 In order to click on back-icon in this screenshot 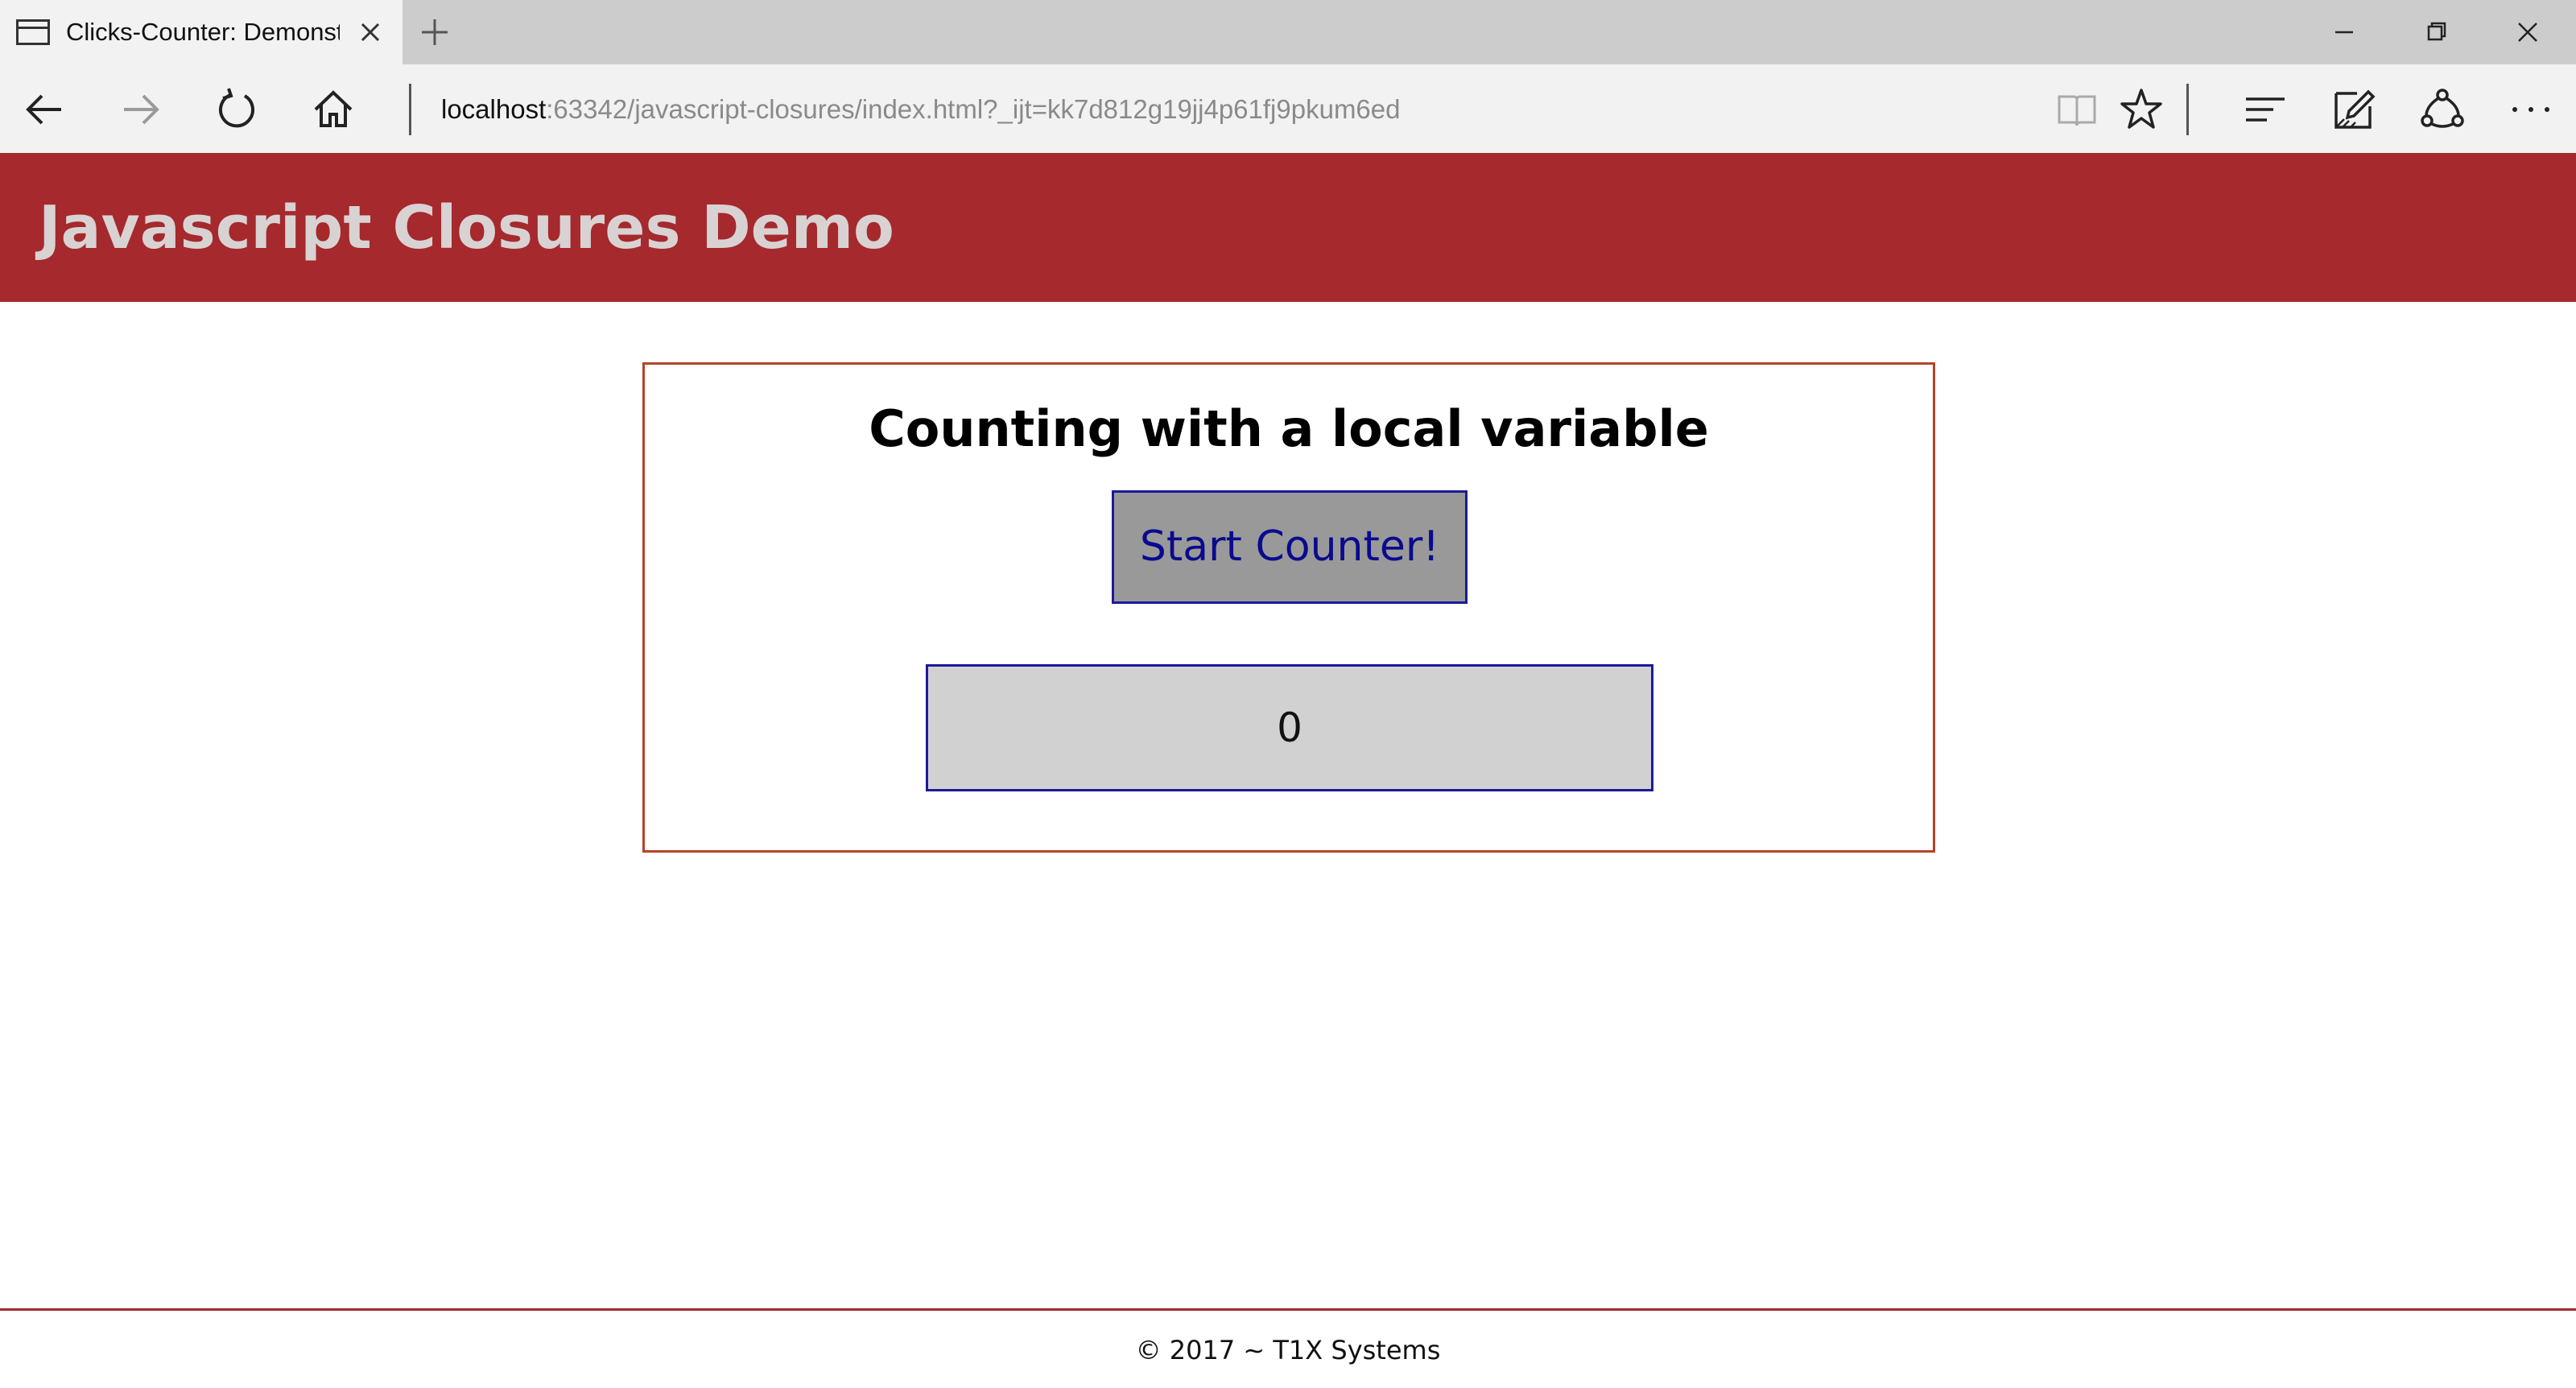, I will do `click(45, 109)`.